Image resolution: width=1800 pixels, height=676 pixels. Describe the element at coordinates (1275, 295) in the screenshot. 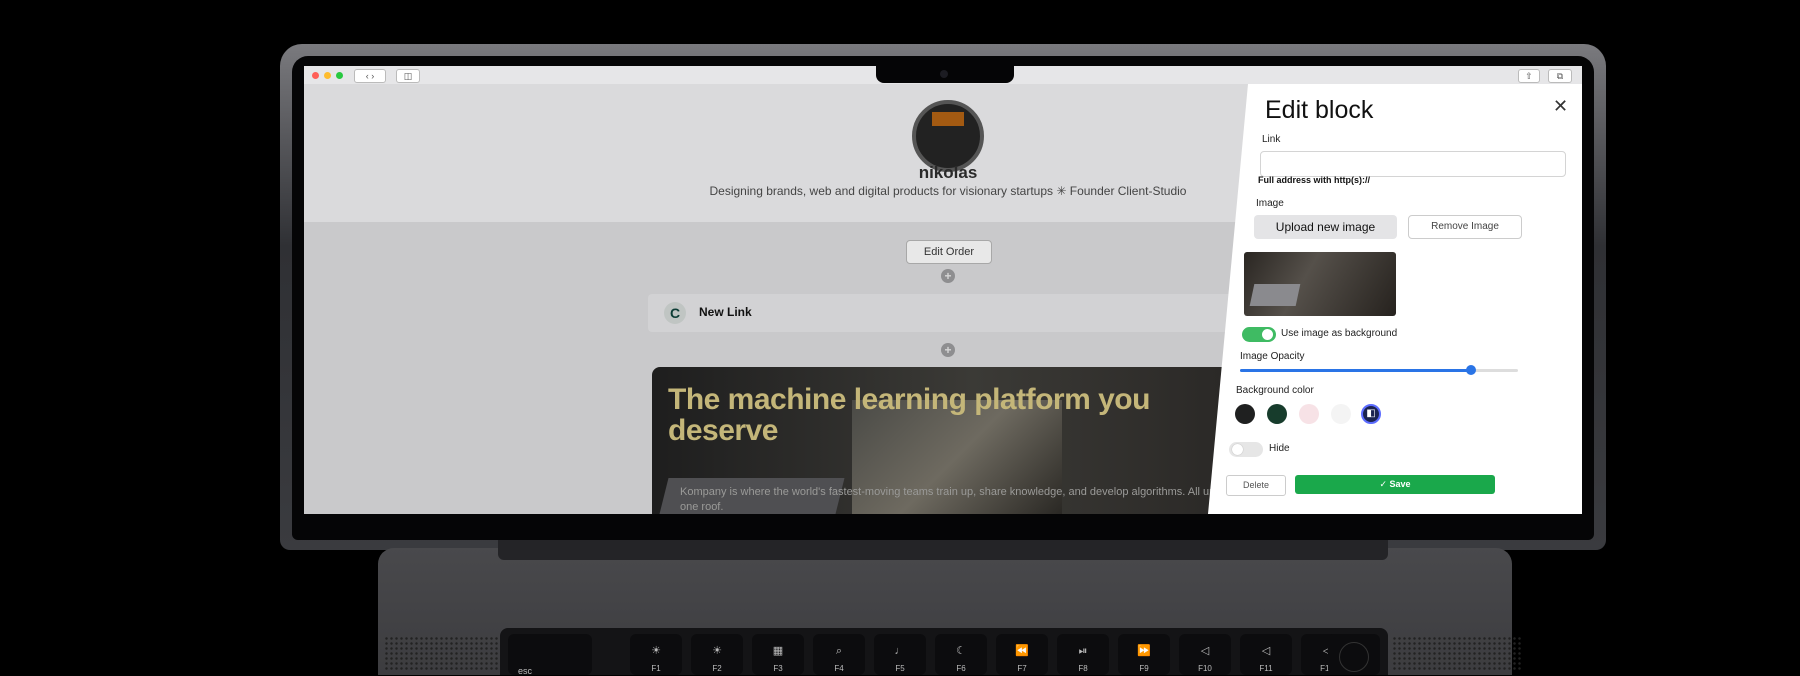

I see `thumbnail-laptop-shape` at that location.